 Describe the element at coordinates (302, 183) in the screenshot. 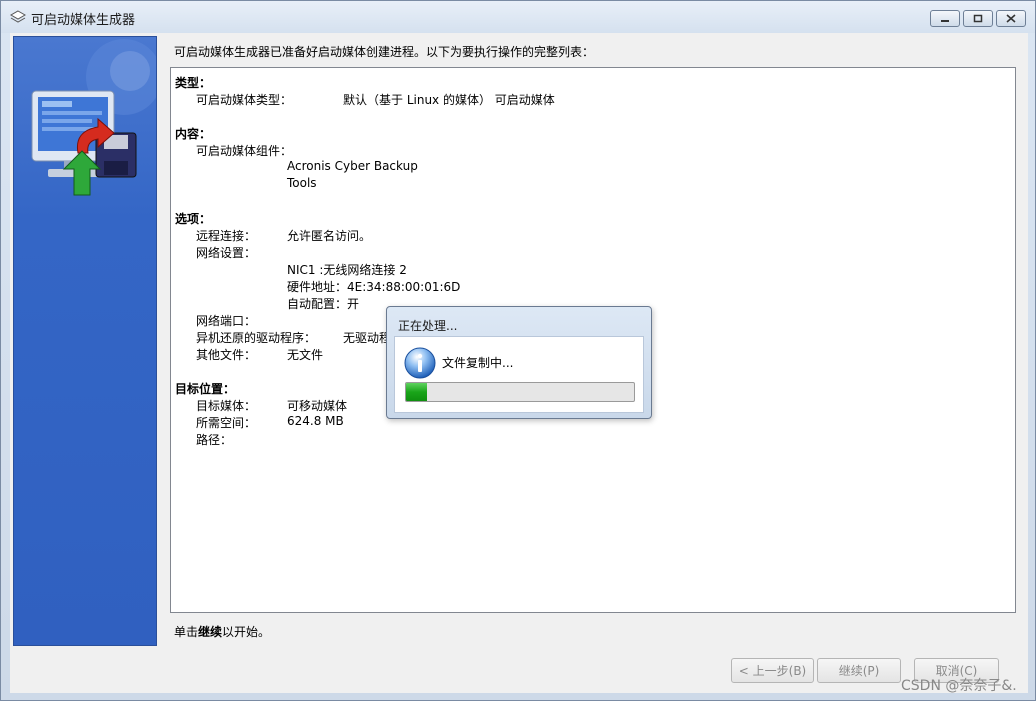

I see `component-item: Tools` at that location.